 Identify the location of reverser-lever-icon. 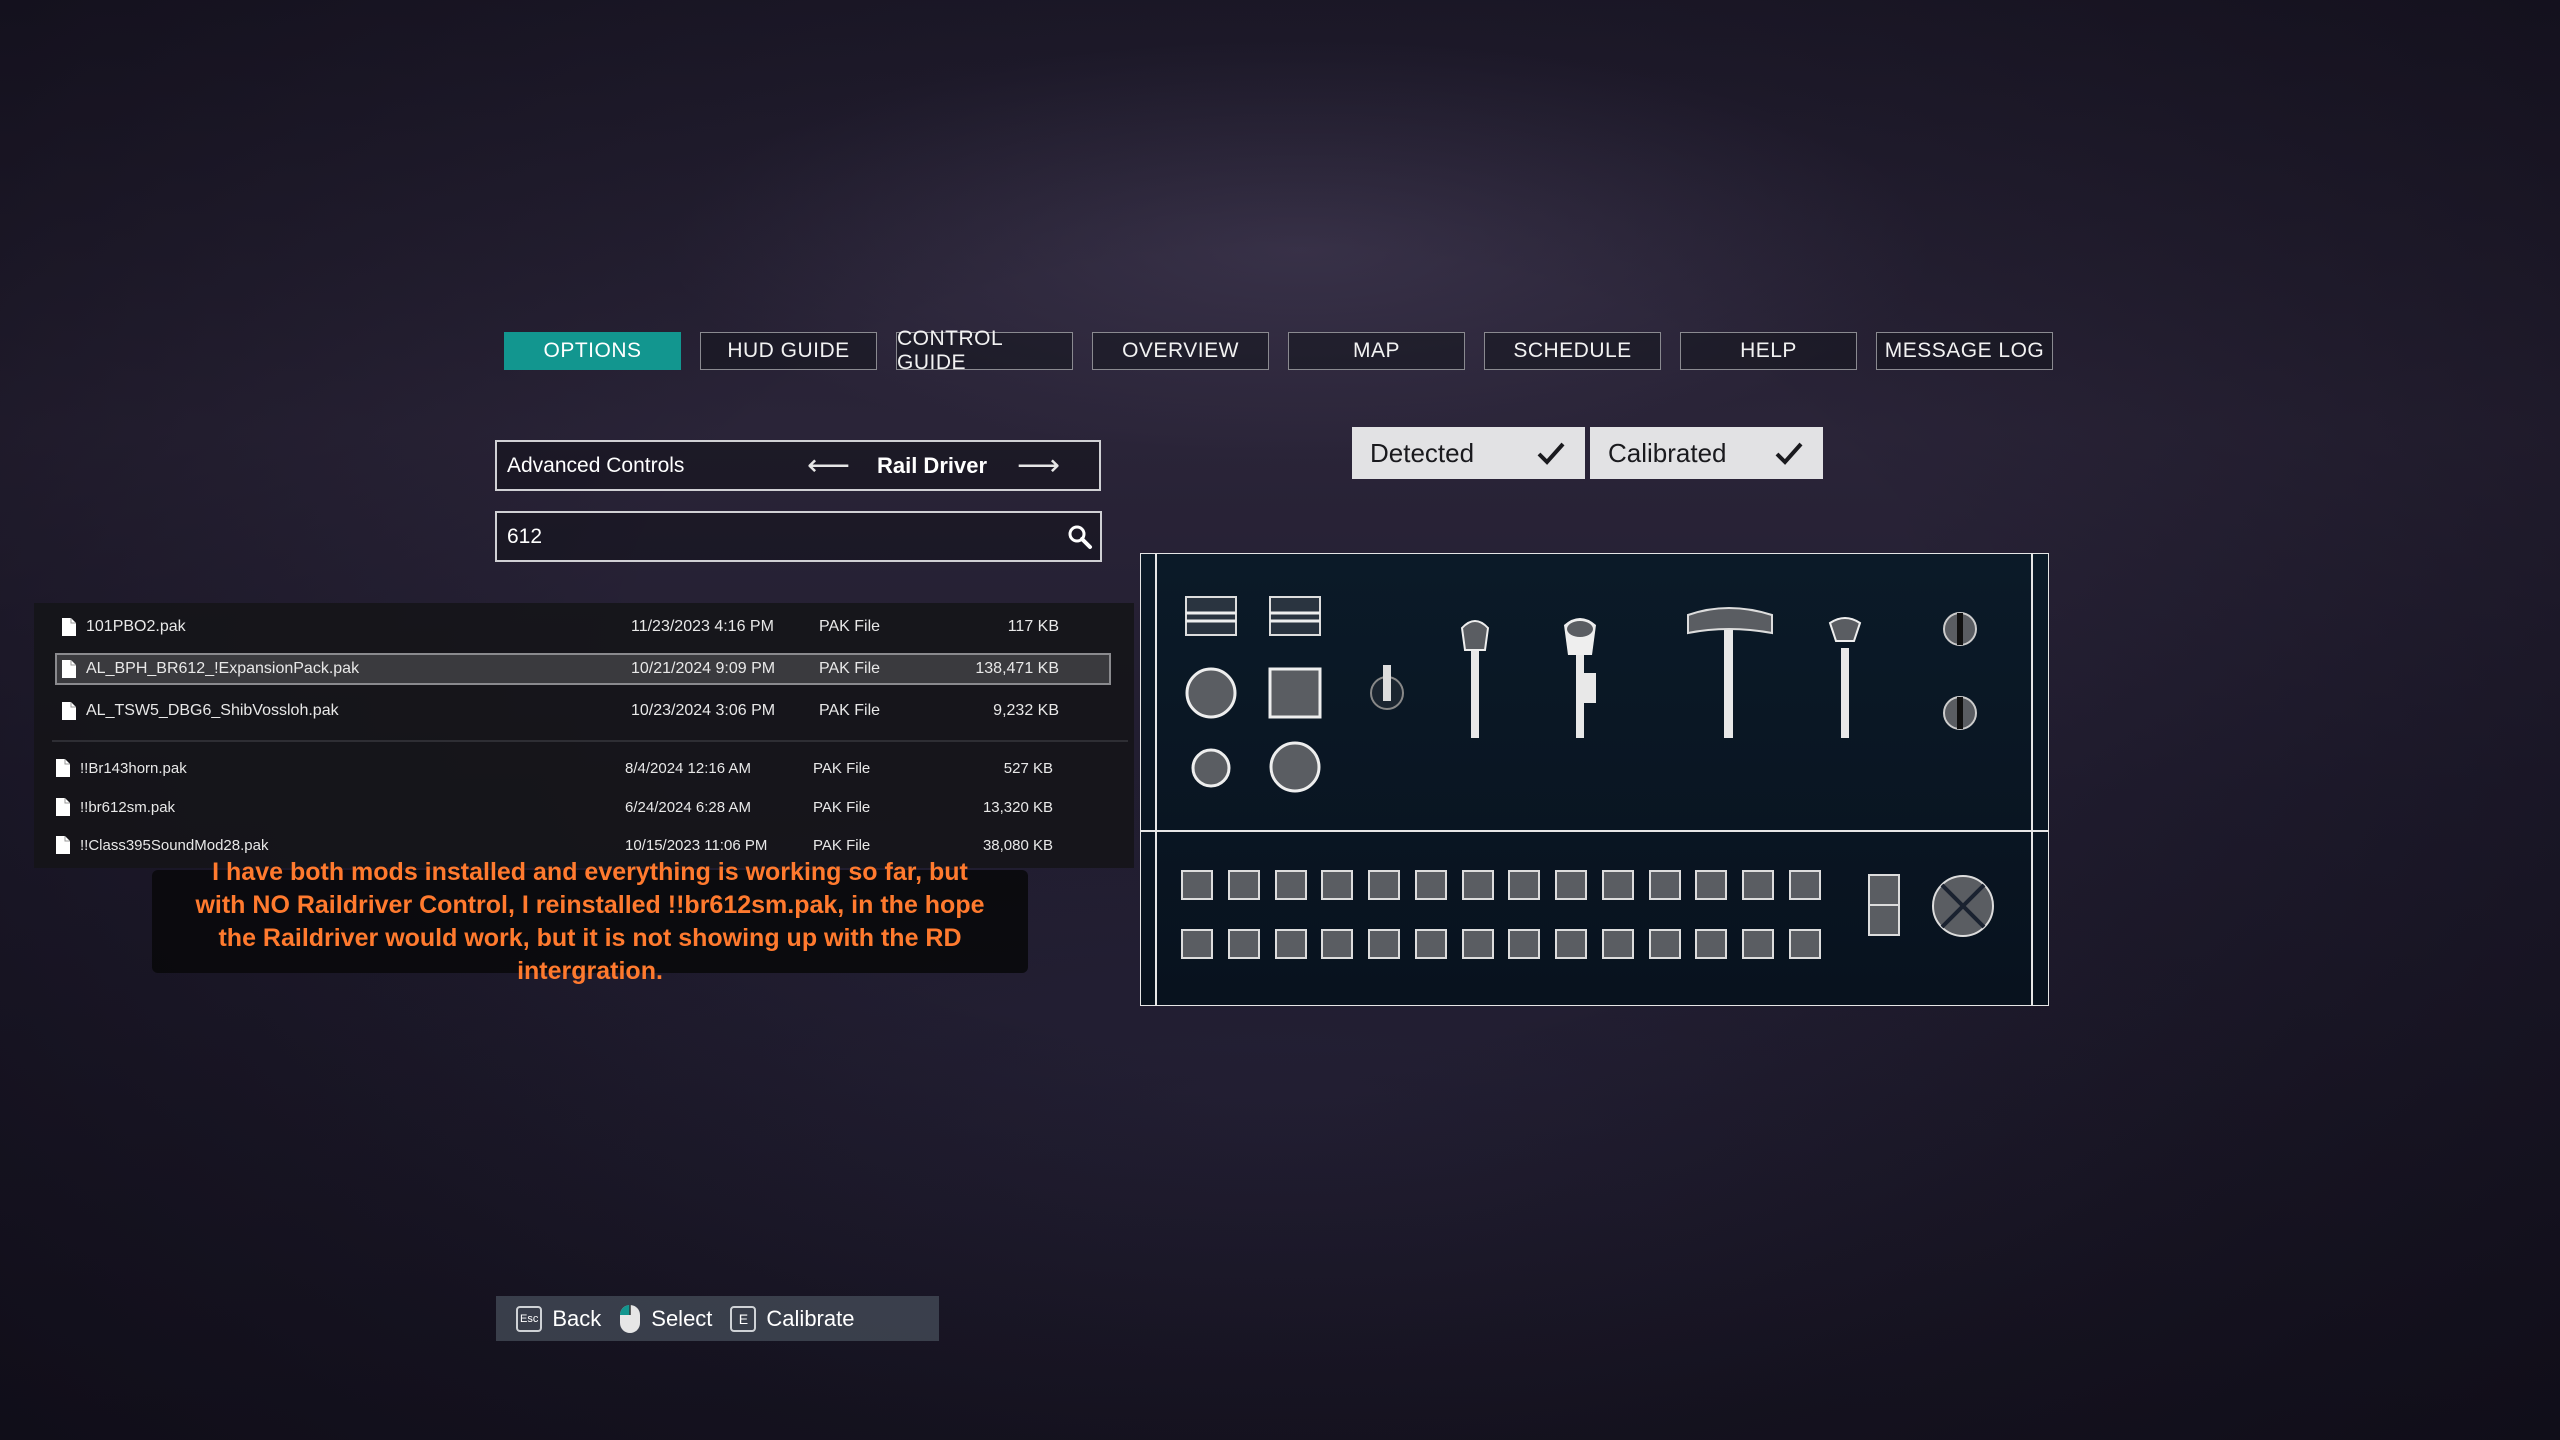
(1211, 616).